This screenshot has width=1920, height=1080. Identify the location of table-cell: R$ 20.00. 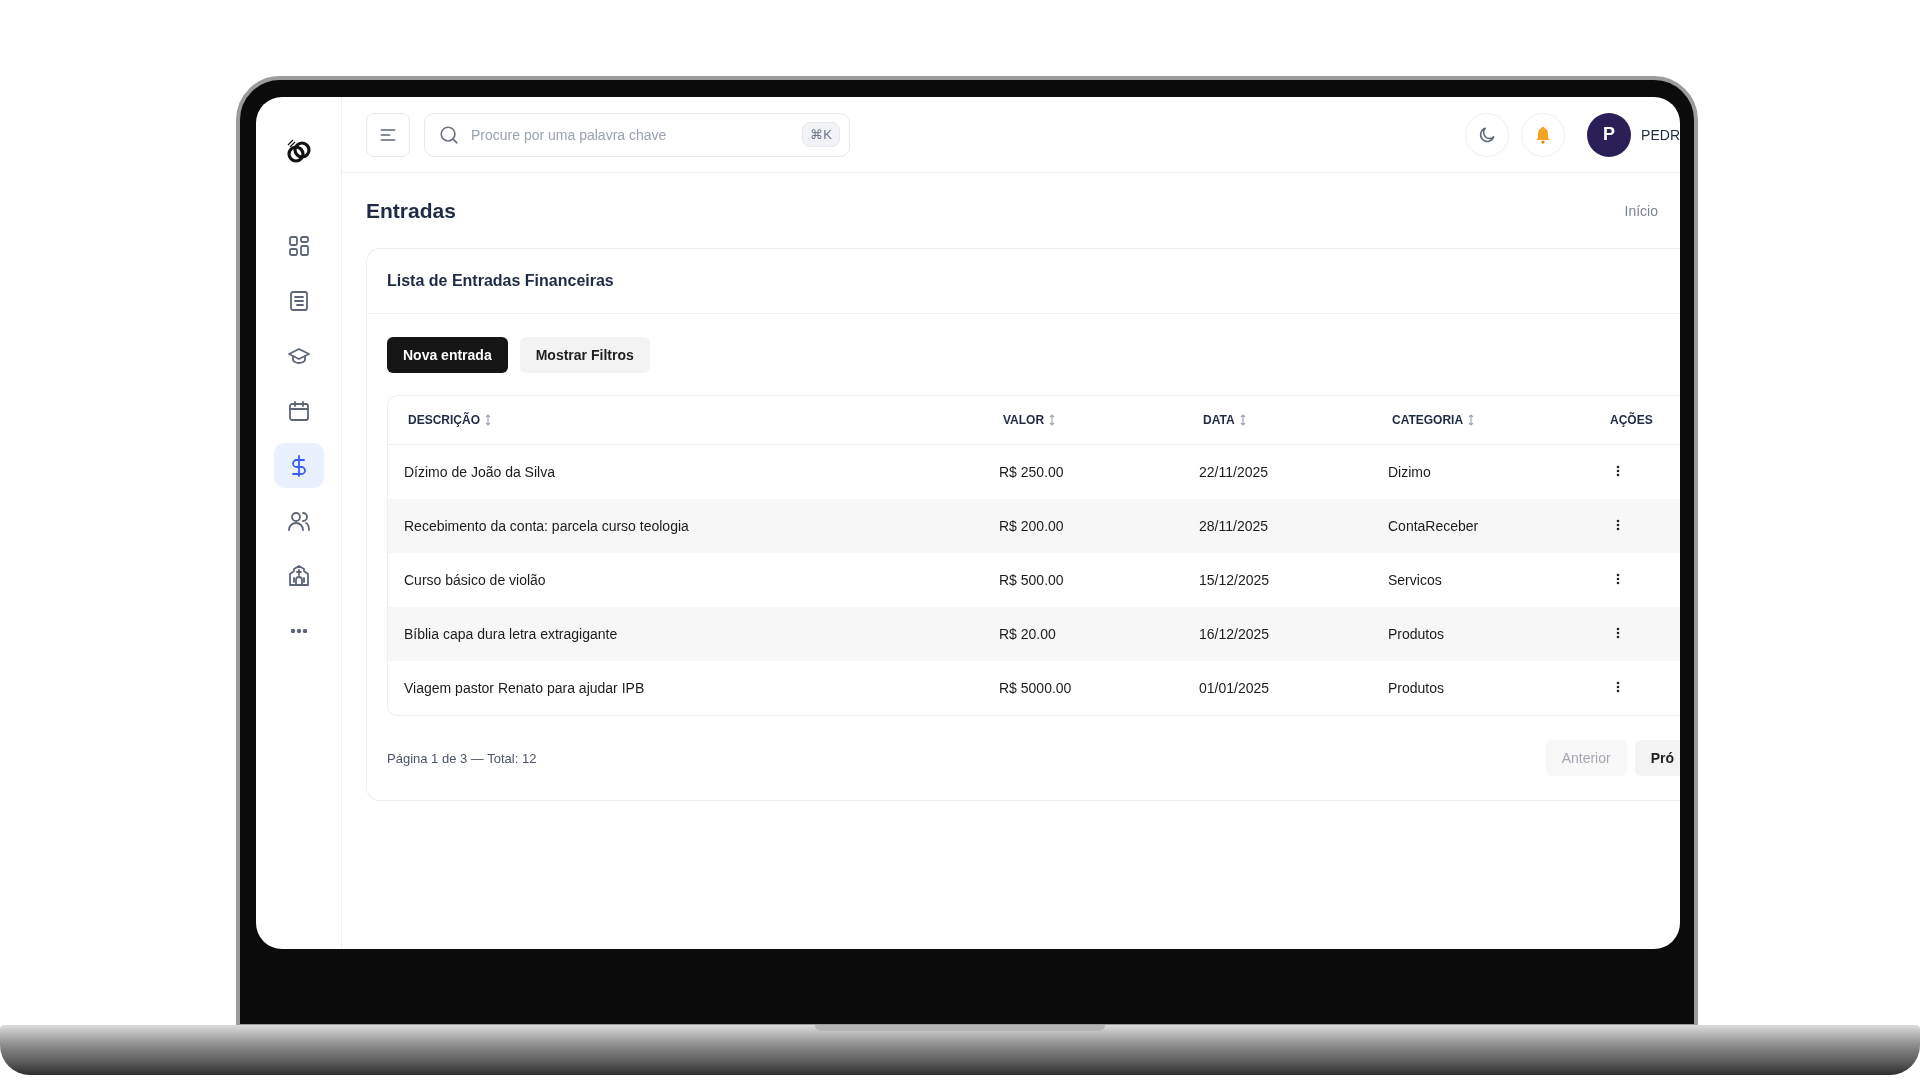
(1027, 634).